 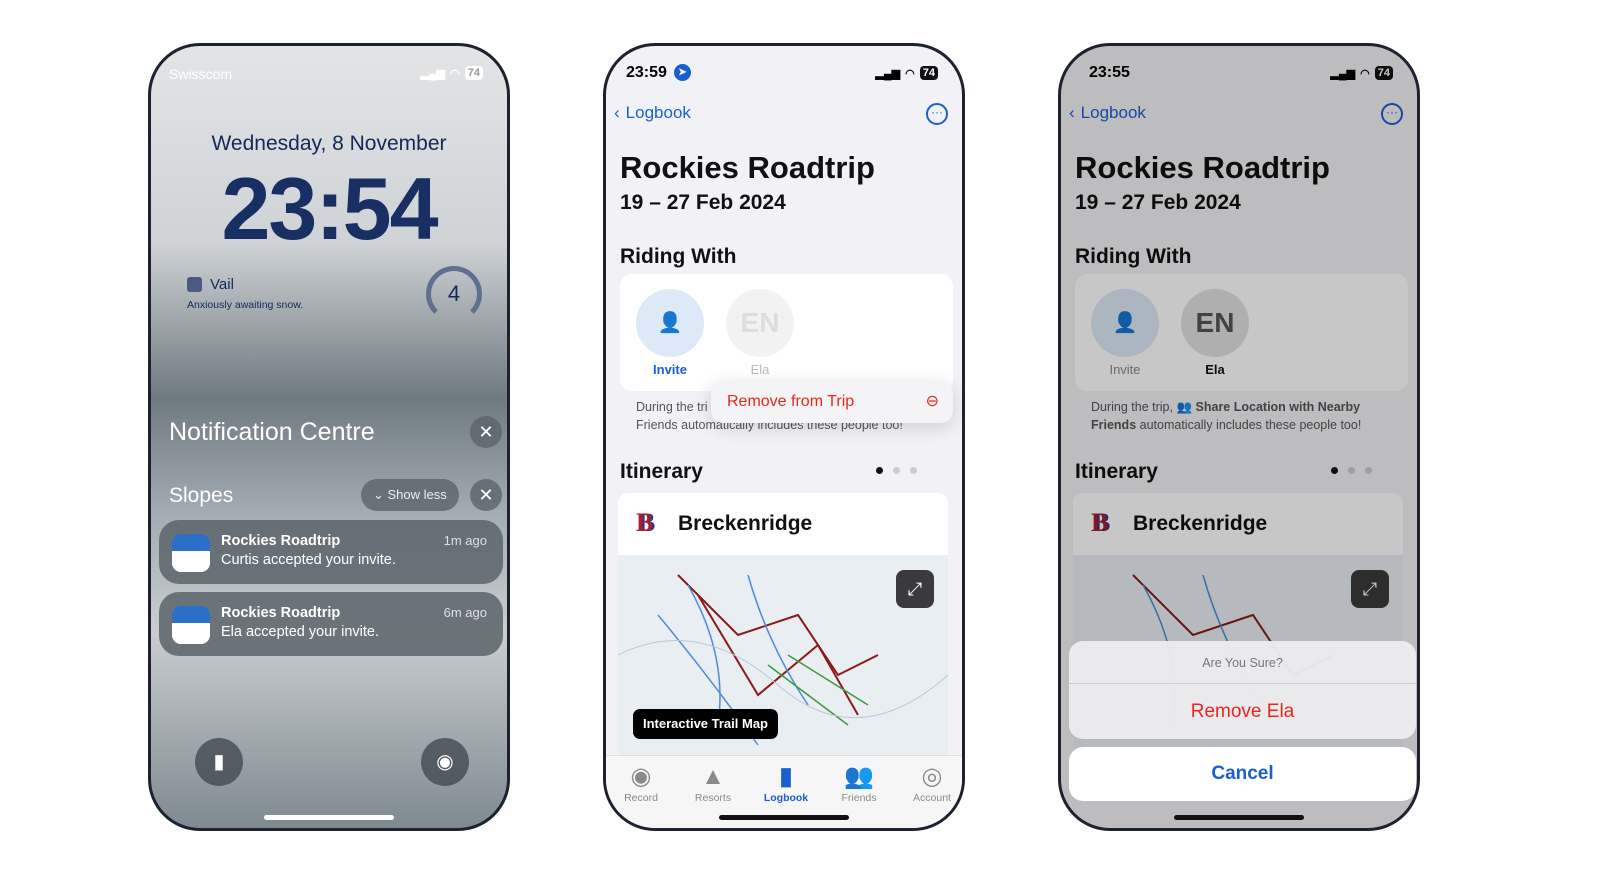 I want to click on tab-label: Resorts, so click(x=713, y=798).